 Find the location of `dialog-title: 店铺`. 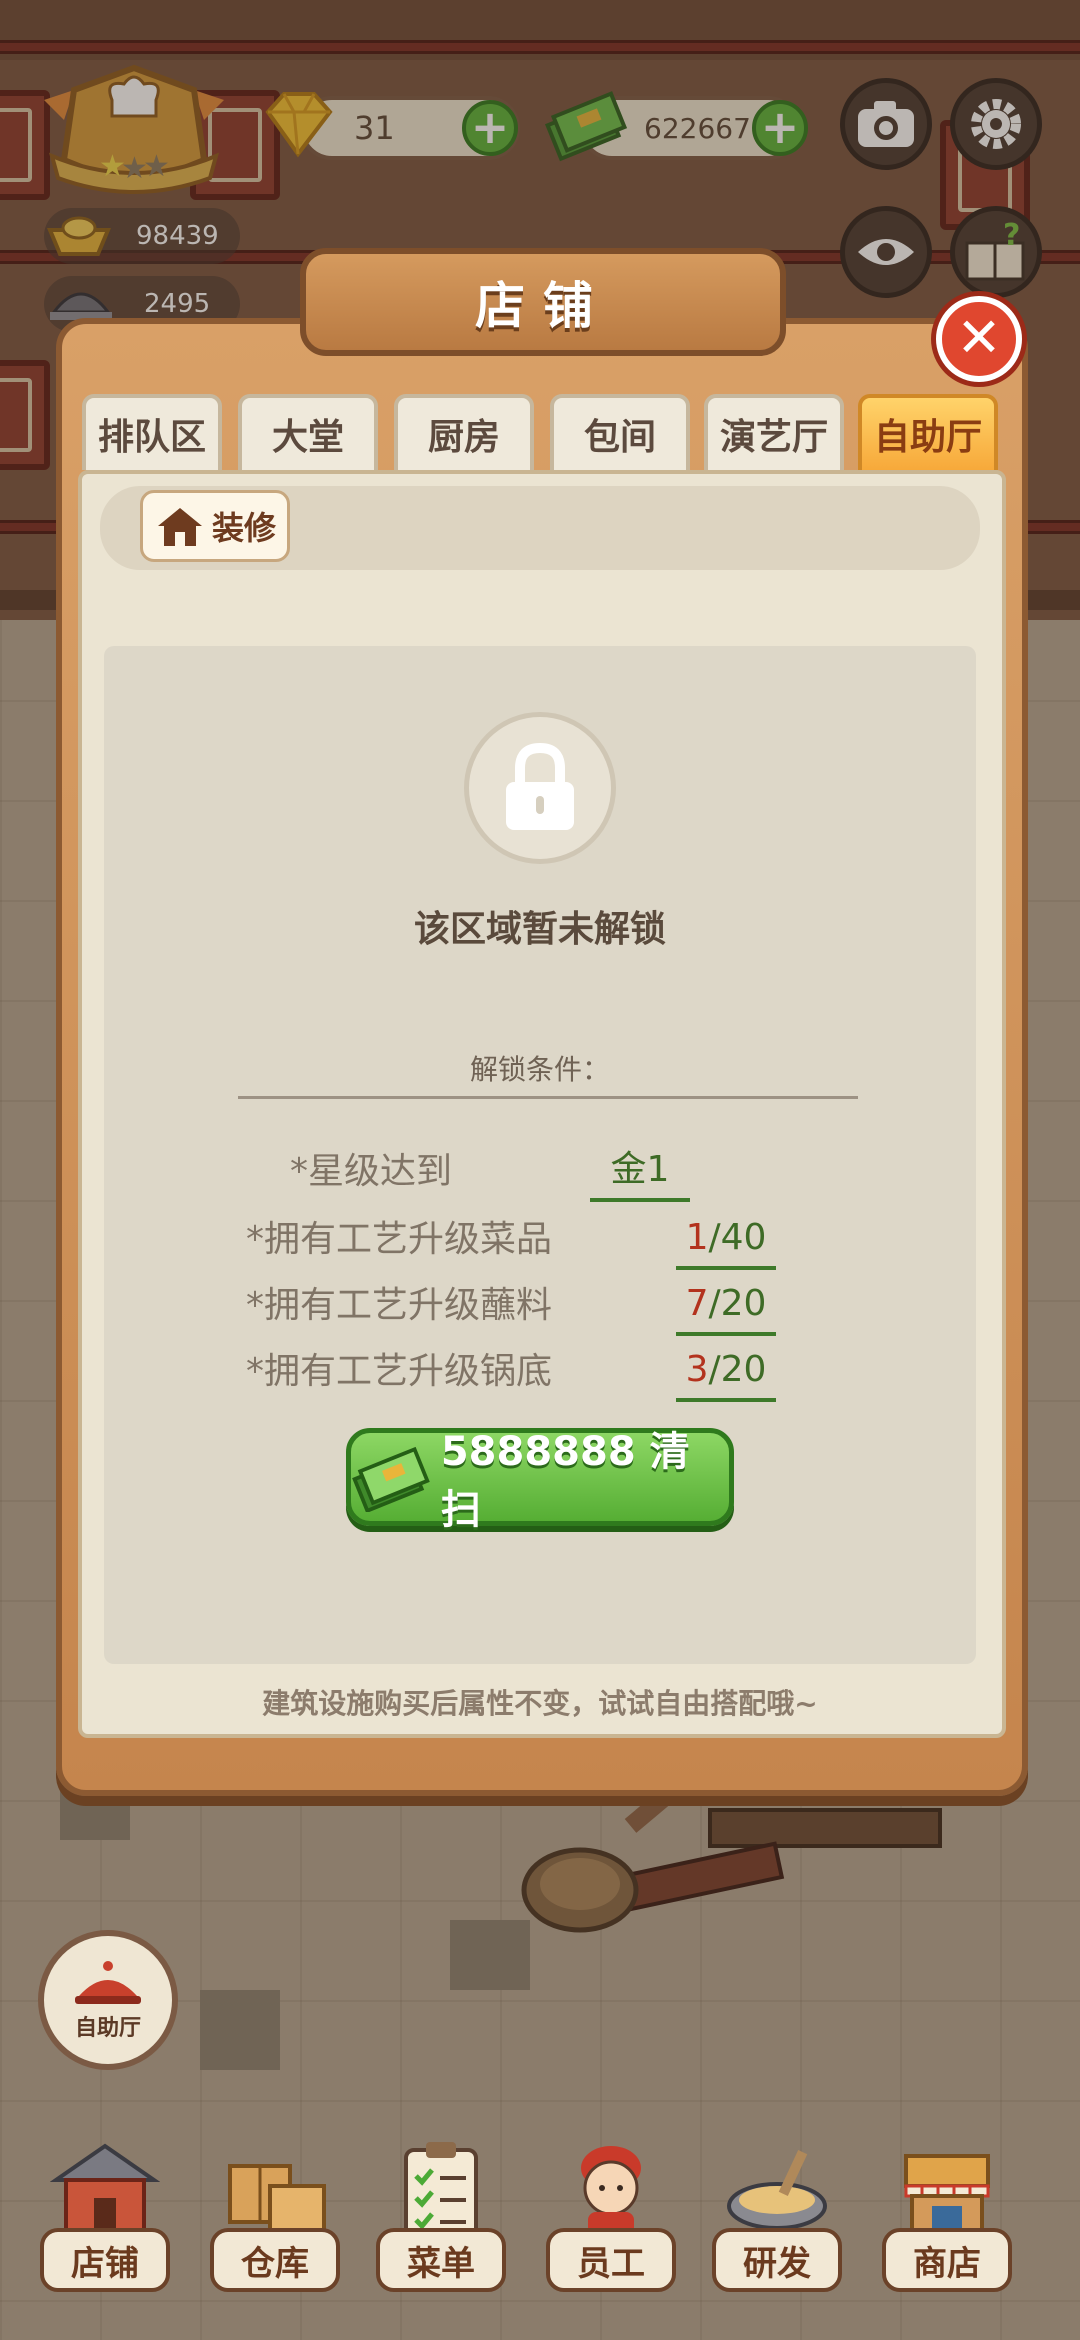

dialog-title: 店铺 is located at coordinates (543, 302).